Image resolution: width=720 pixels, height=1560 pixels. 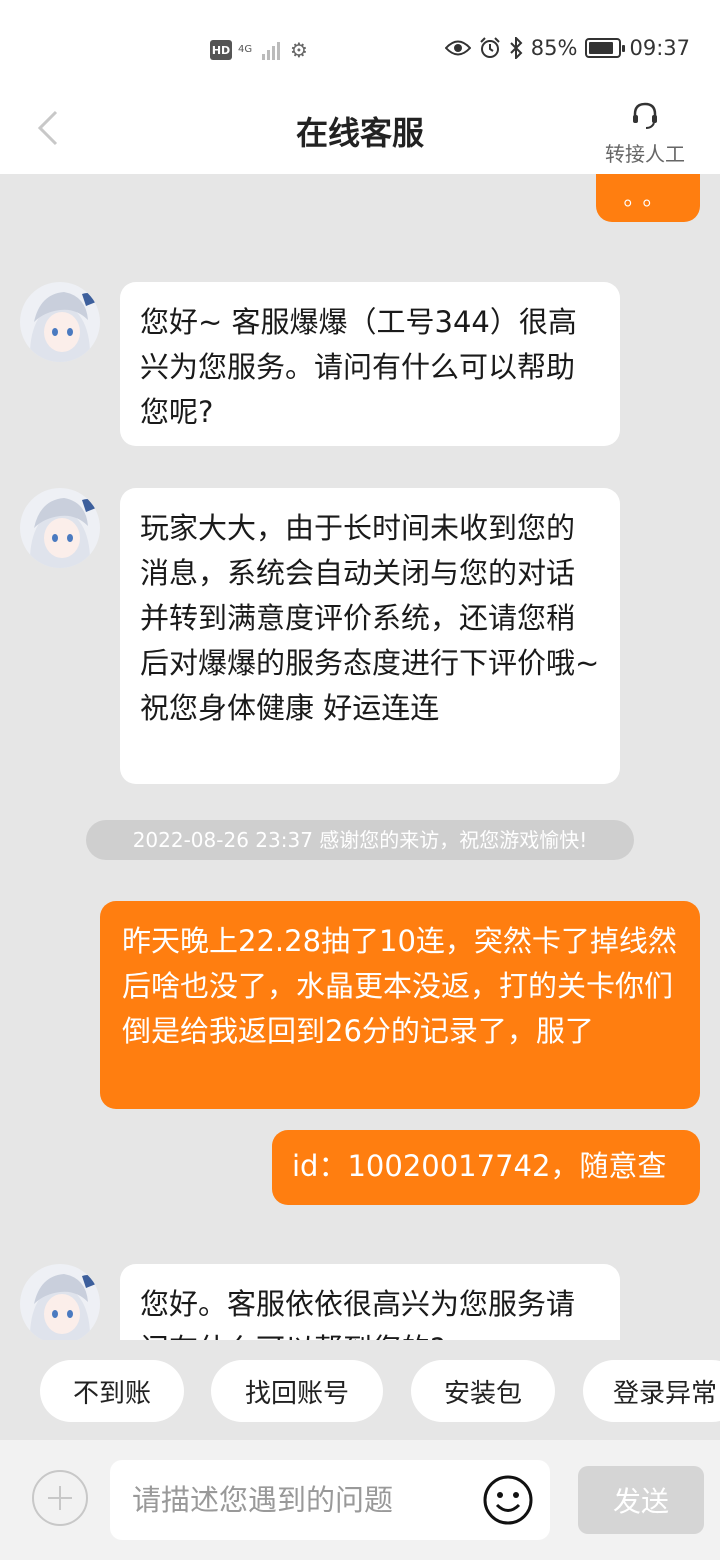 I want to click on quick-reply-chip: 安装包, so click(x=483, y=1391).